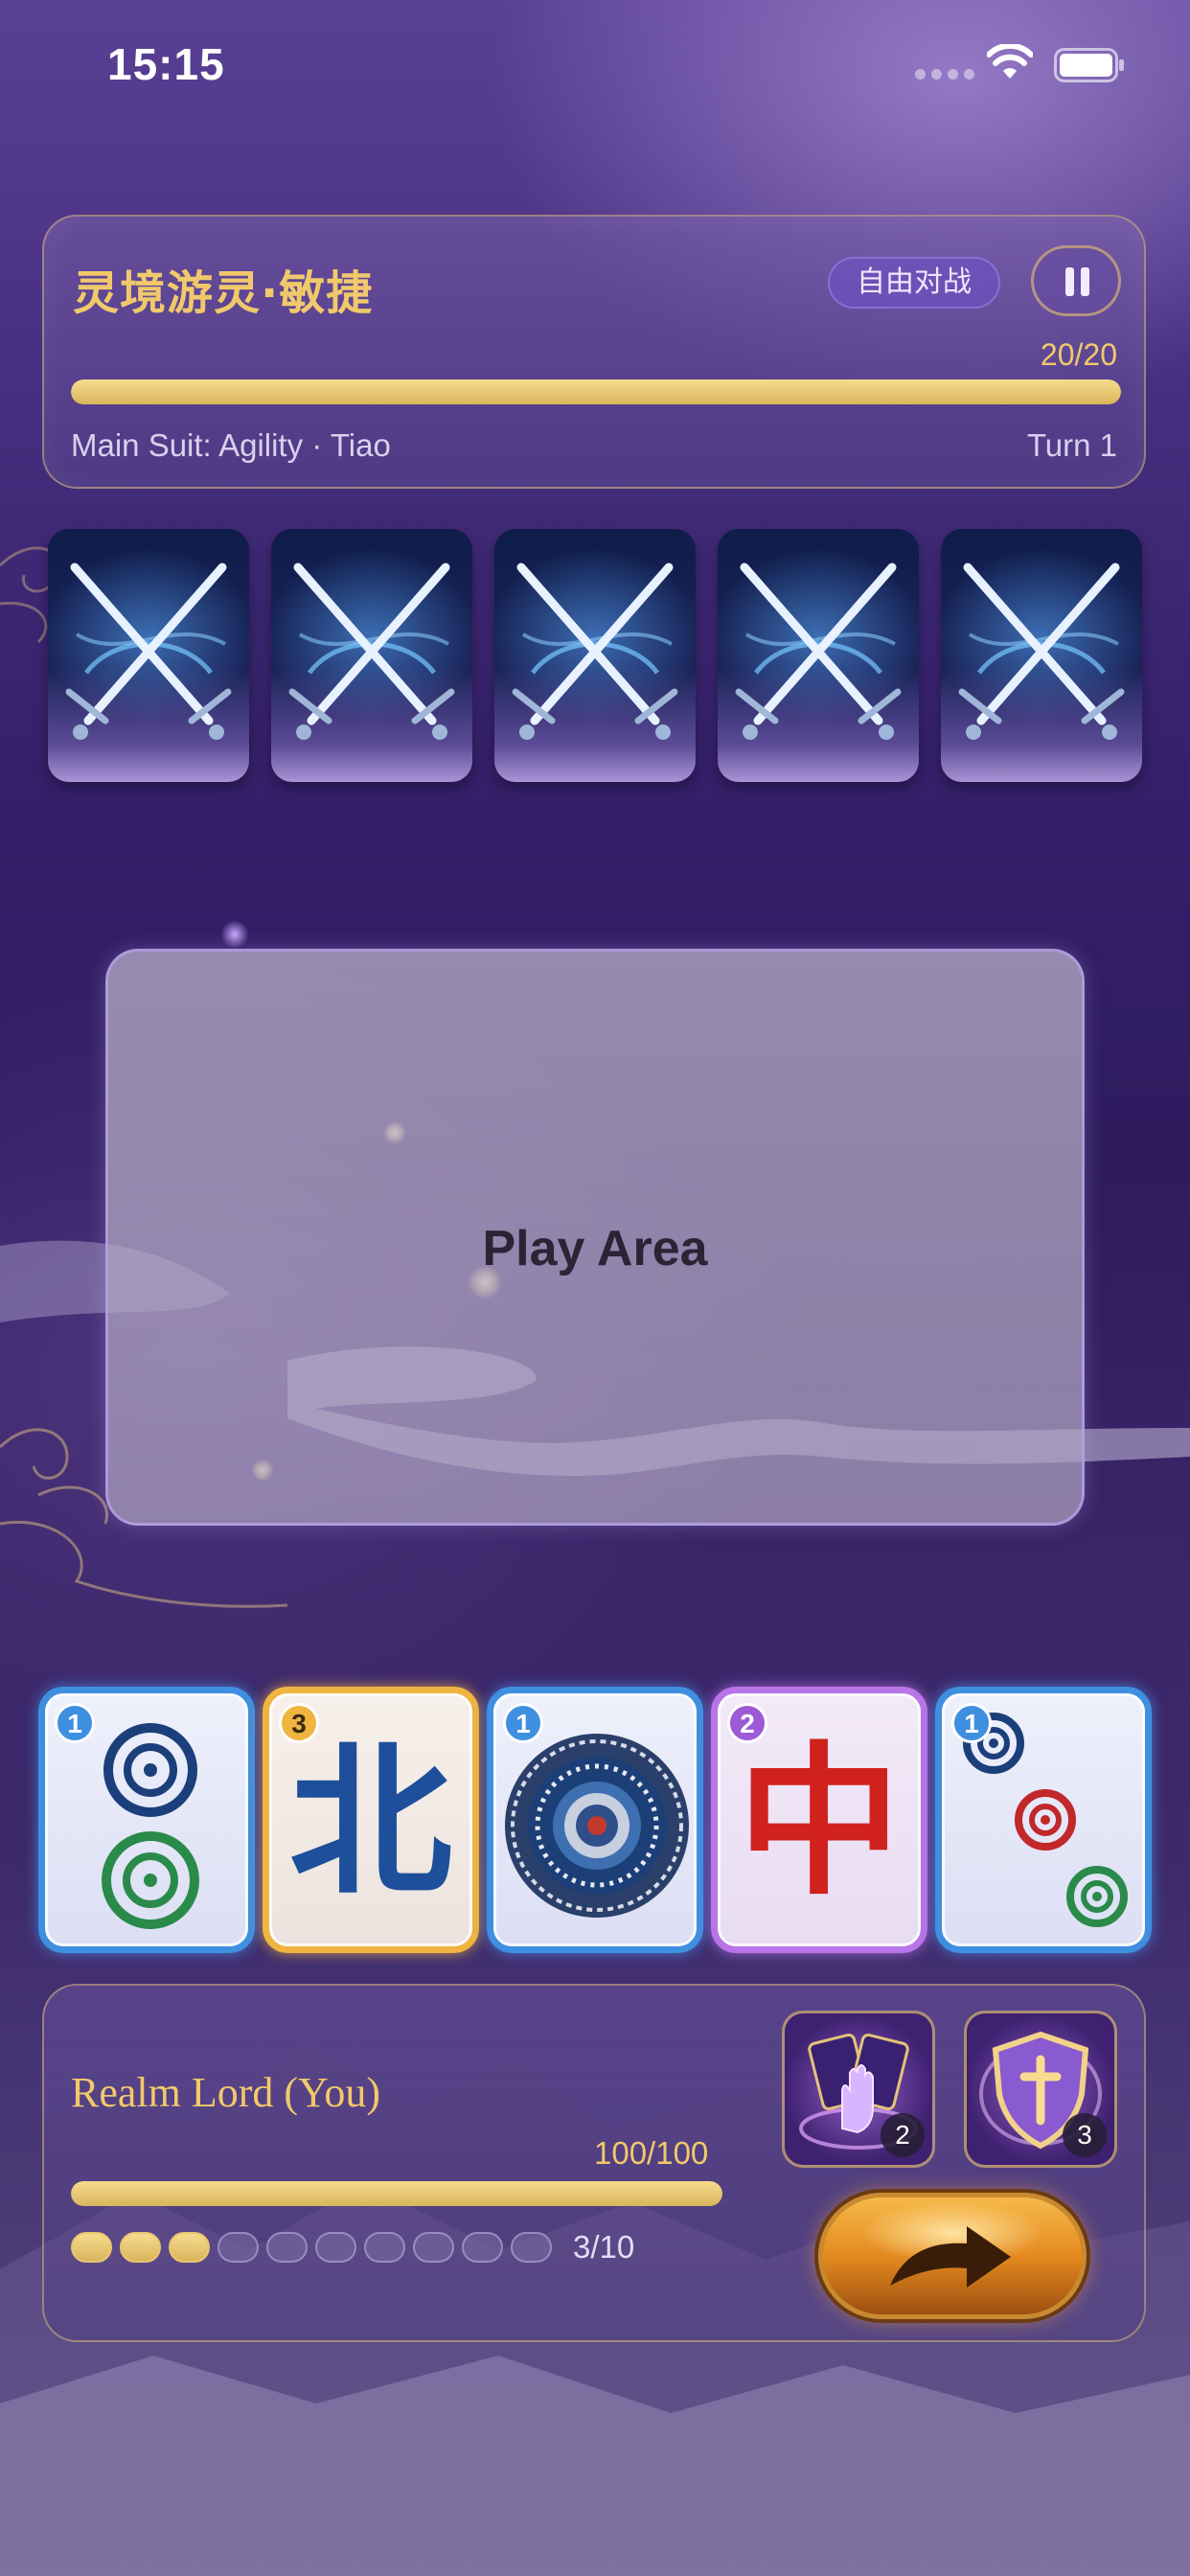 Image resolution: width=1190 pixels, height=2576 pixels. I want to click on hand-tile-three-circles: 1, so click(1043, 1820).